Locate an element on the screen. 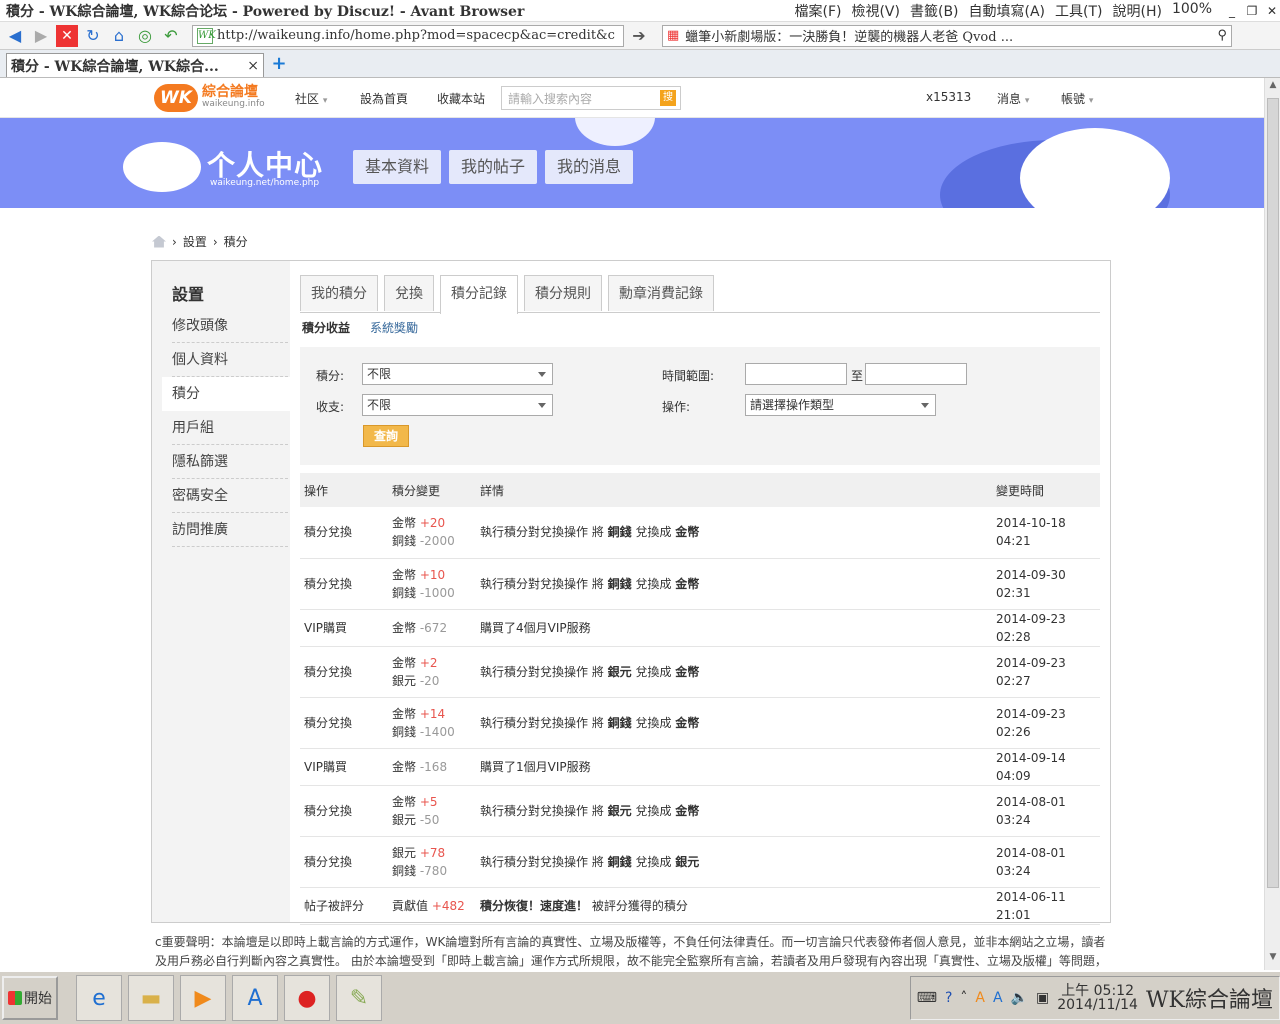 Image resolution: width=1280 pixels, height=1024 pixels. row-details: 執行積分對兌換操作 將 銀元 兌換成 金幣 is located at coordinates (734, 672).